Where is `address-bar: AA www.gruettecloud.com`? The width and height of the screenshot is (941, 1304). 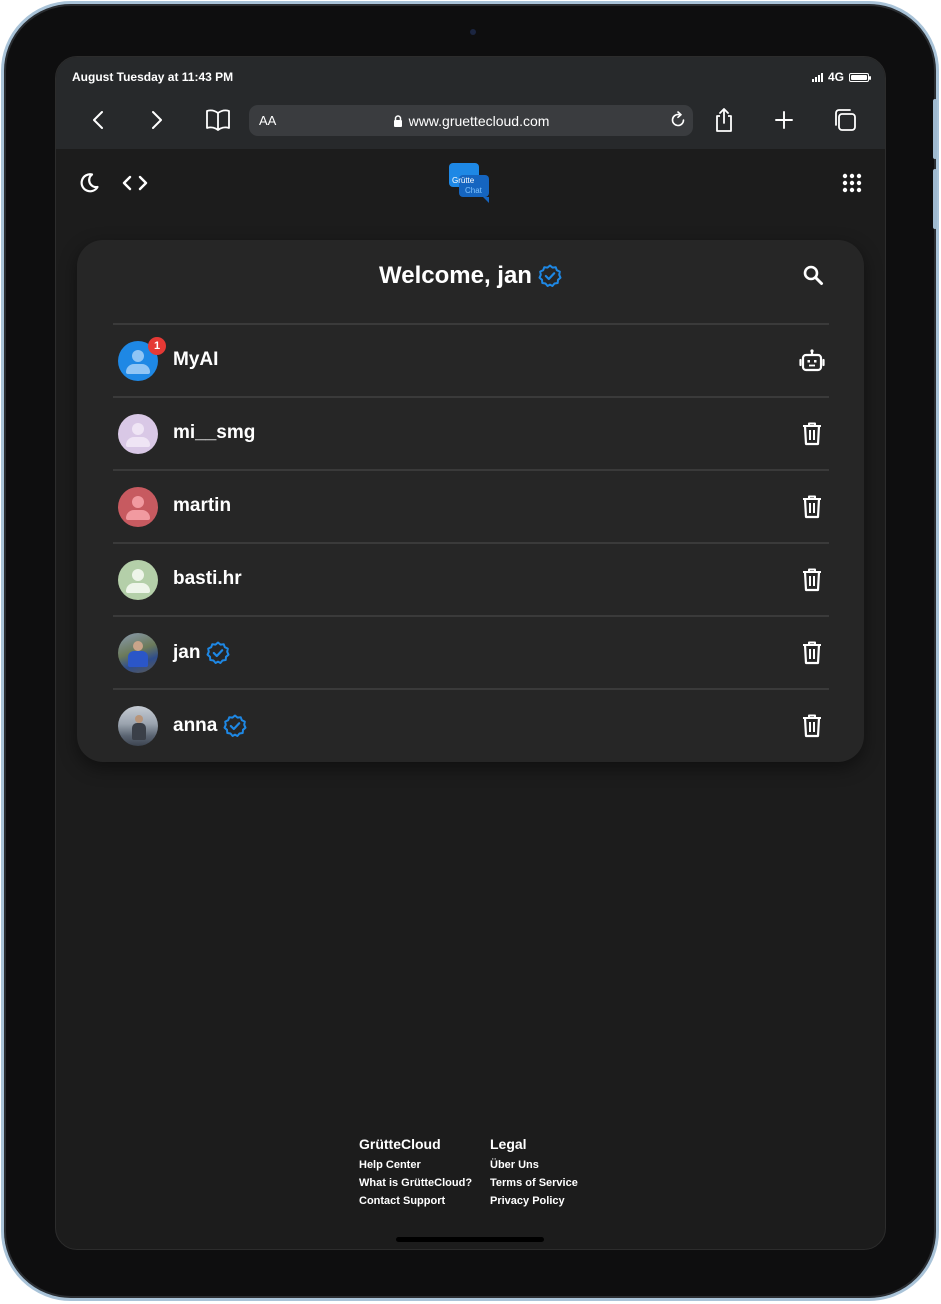 address-bar: AA www.gruettecloud.com is located at coordinates (471, 120).